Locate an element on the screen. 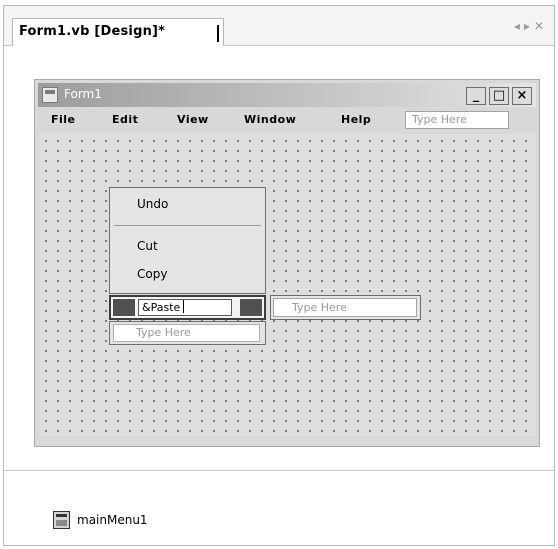 This screenshot has width=558, height=549. submenu-type-here: Type Here is located at coordinates (345, 307).